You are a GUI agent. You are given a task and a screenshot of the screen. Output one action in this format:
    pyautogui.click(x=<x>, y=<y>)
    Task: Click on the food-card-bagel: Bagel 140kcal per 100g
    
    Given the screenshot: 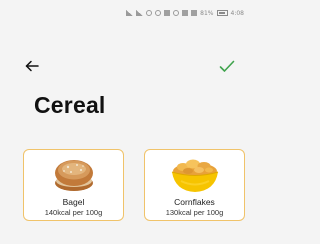 What is the action you would take?
    pyautogui.click(x=73, y=185)
    